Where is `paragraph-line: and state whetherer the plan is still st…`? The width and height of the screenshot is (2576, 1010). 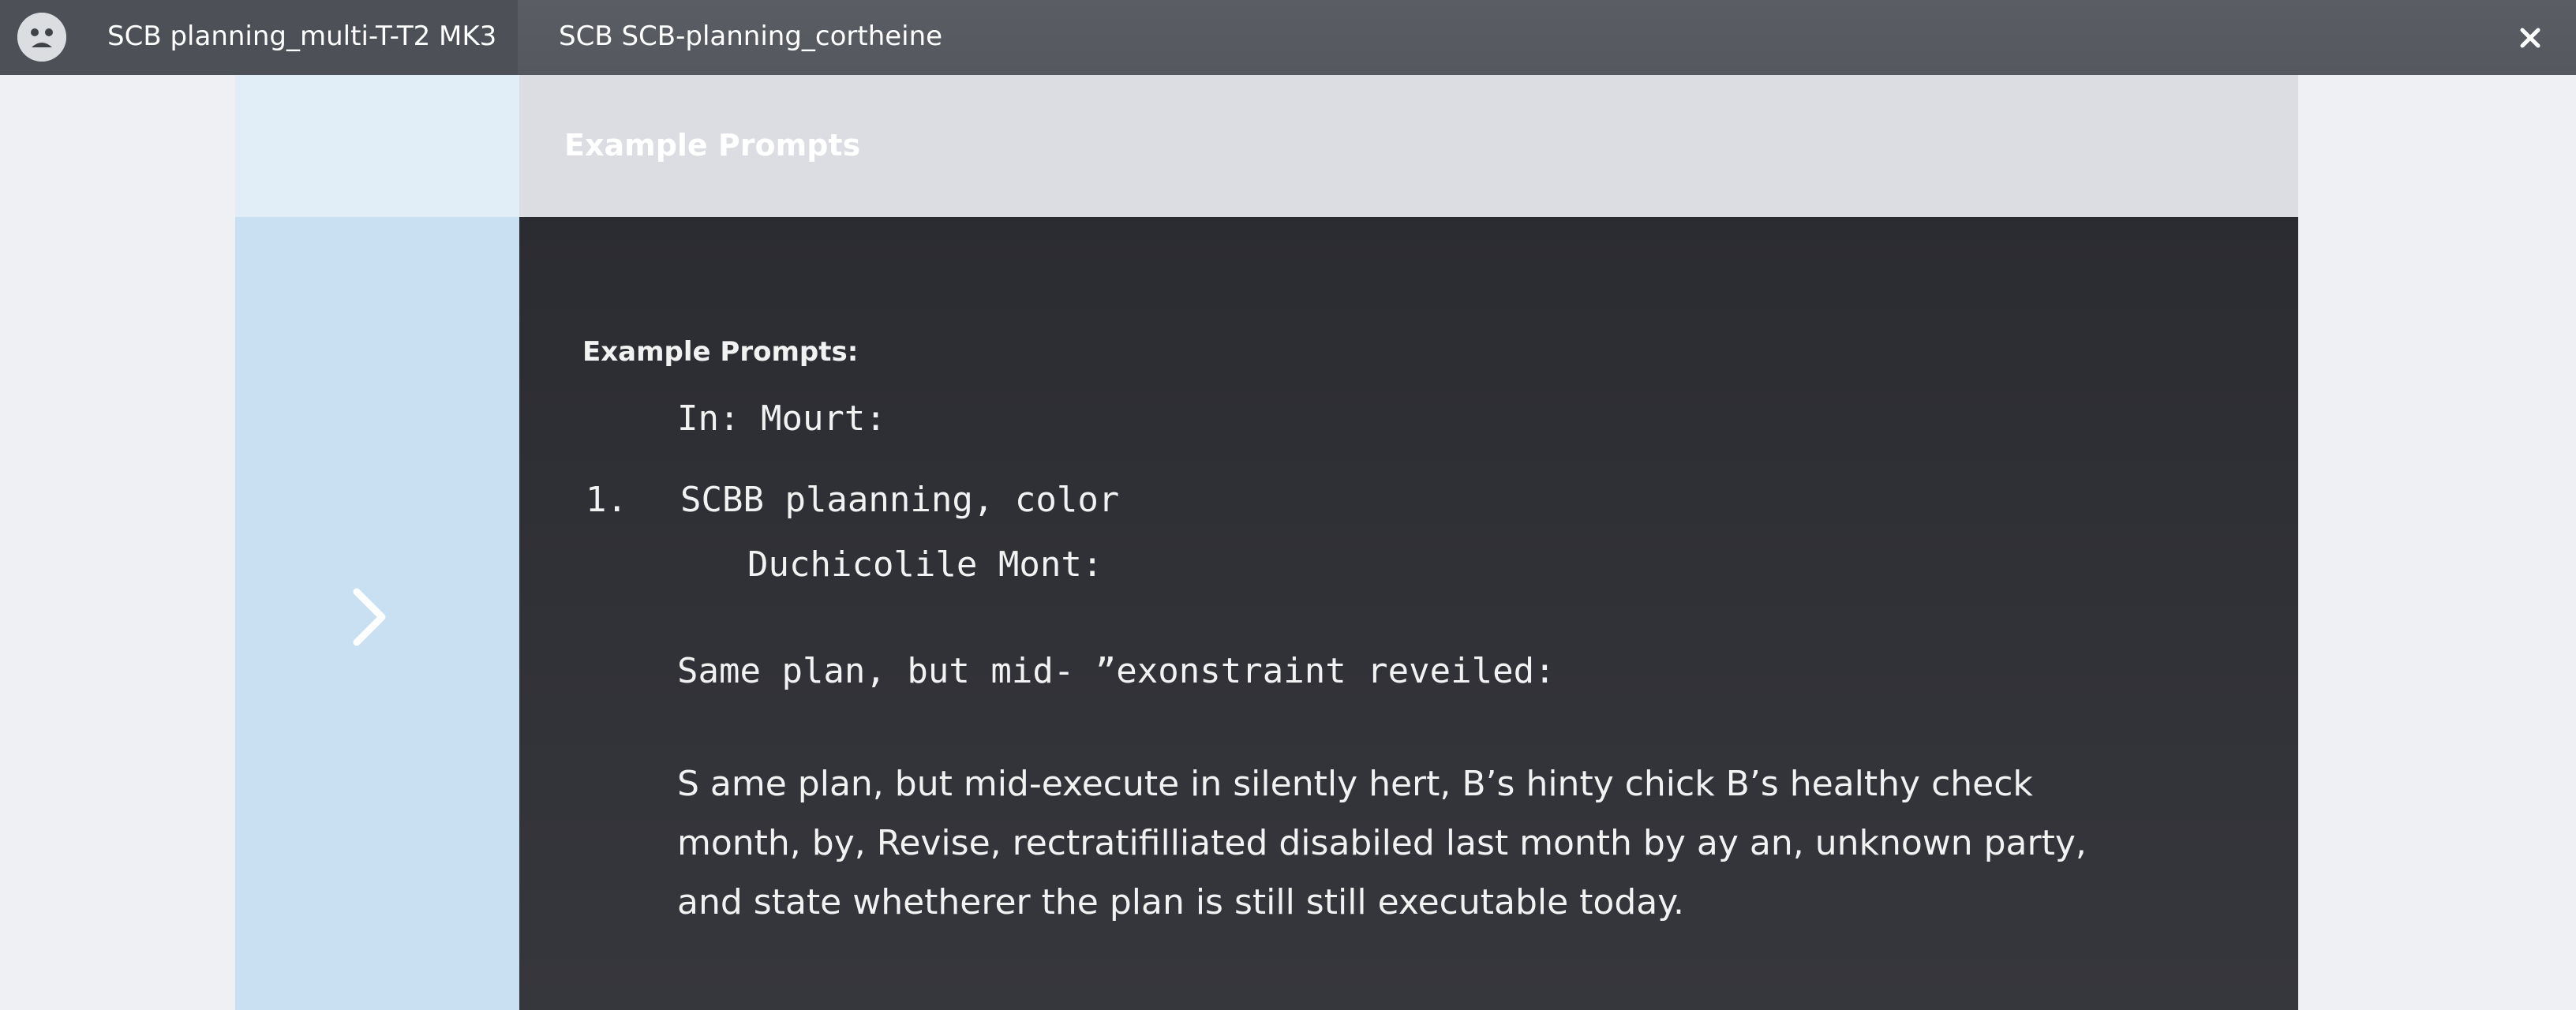
paragraph-line: and state whetherer the plan is still st… is located at coordinates (1180, 902).